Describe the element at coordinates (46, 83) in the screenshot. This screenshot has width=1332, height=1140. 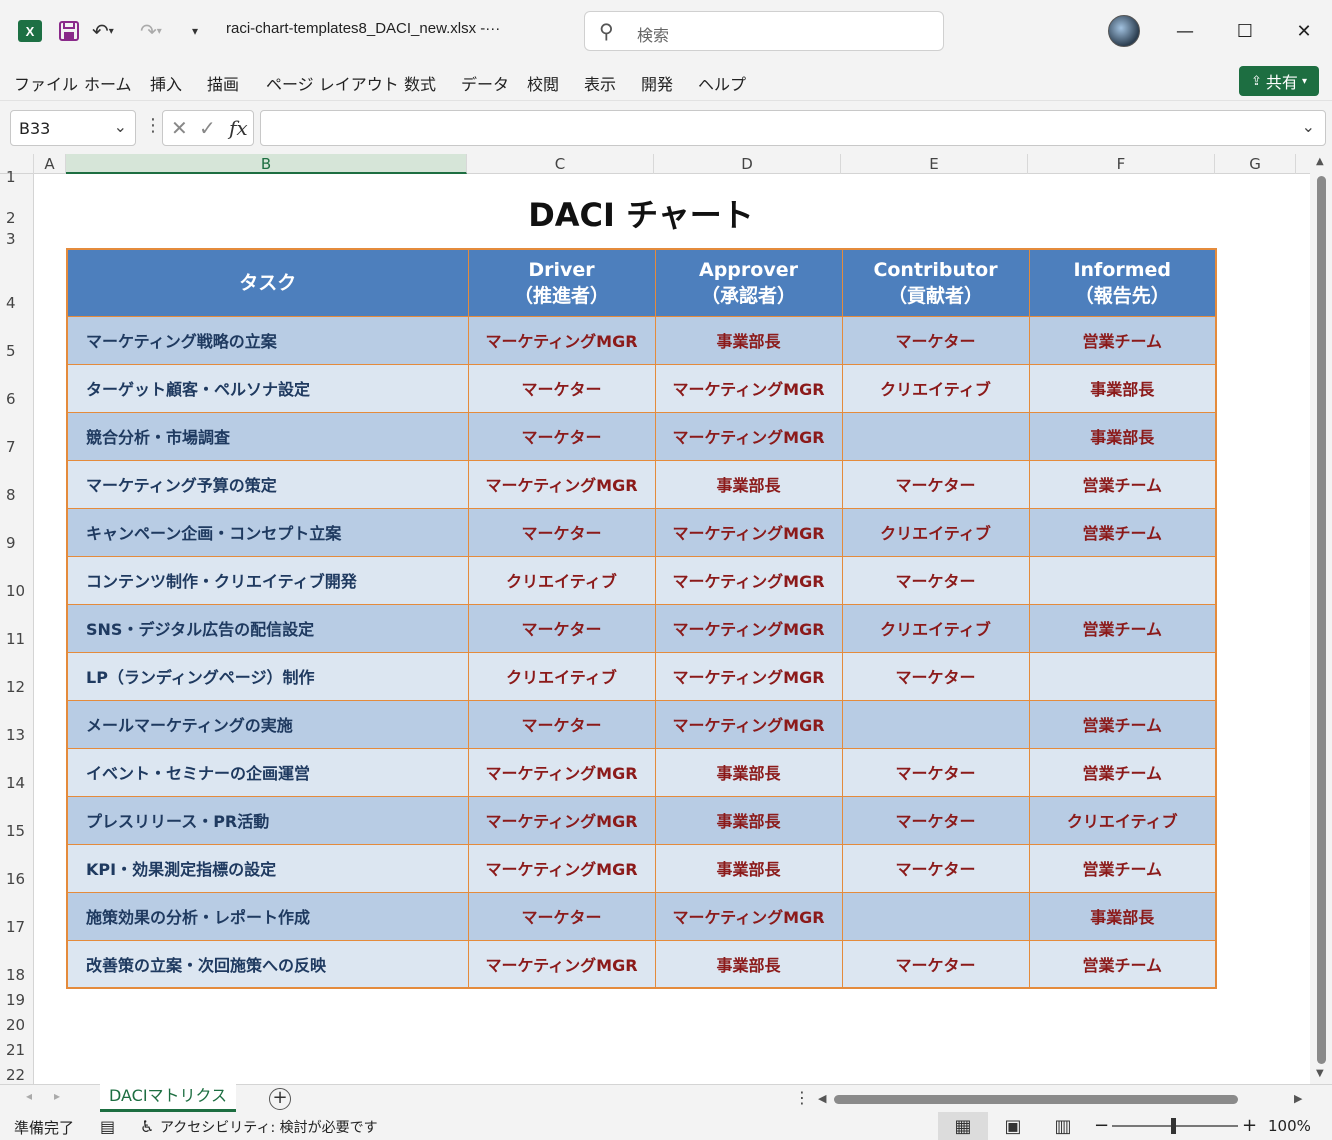
I see `menu-file: ファイル` at that location.